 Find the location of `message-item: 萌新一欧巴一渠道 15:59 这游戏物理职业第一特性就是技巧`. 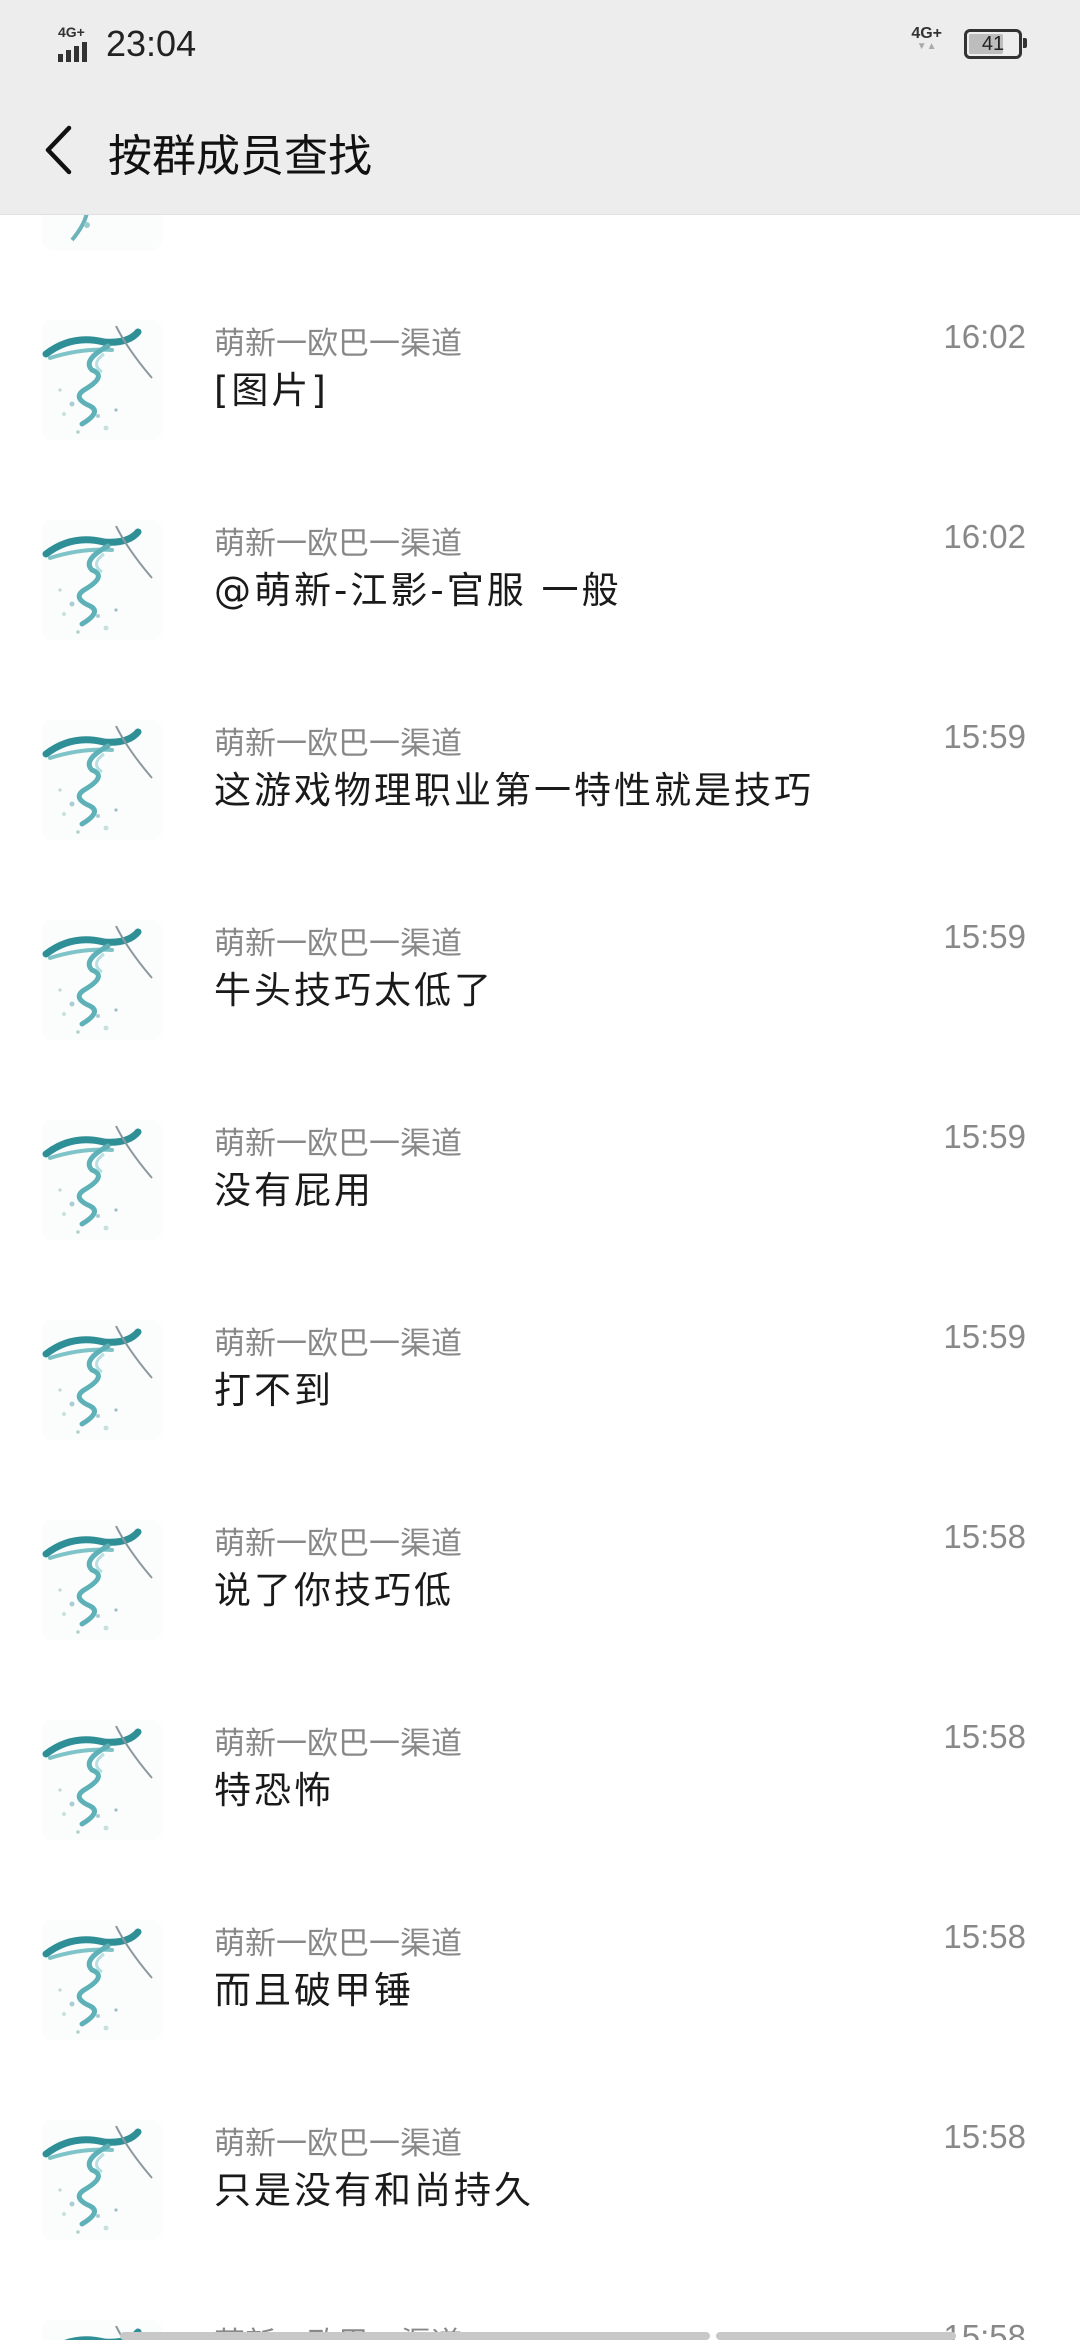

message-item: 萌新一欧巴一渠道 15:59 这游戏物理职业第一特性就是技巧 is located at coordinates (540, 727).